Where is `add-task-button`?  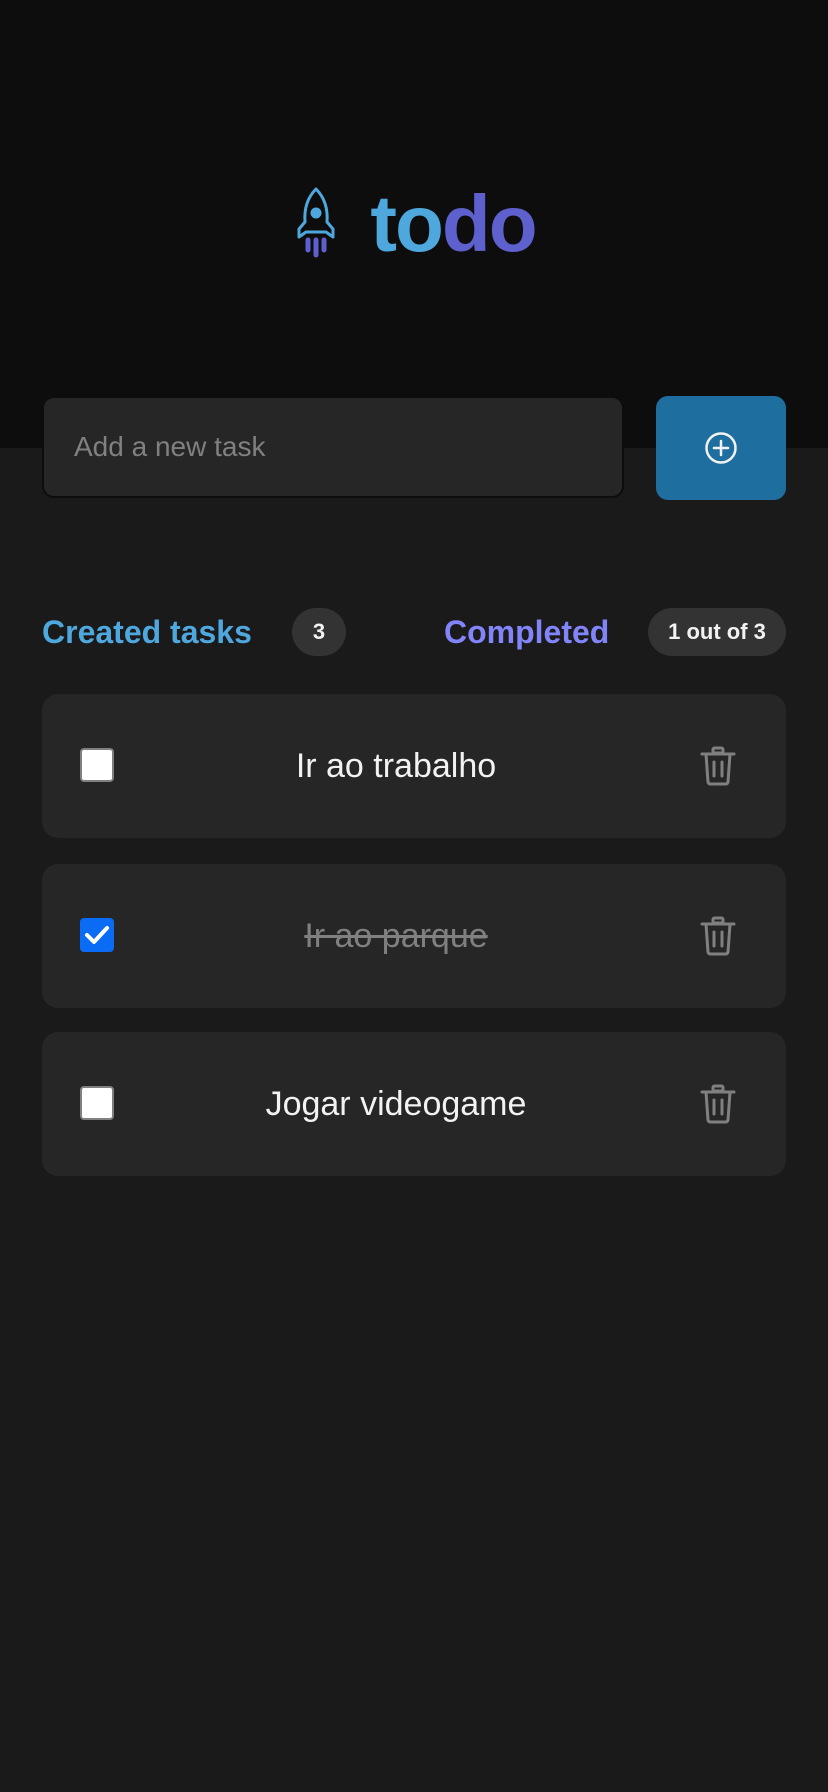
add-task-button is located at coordinates (721, 448).